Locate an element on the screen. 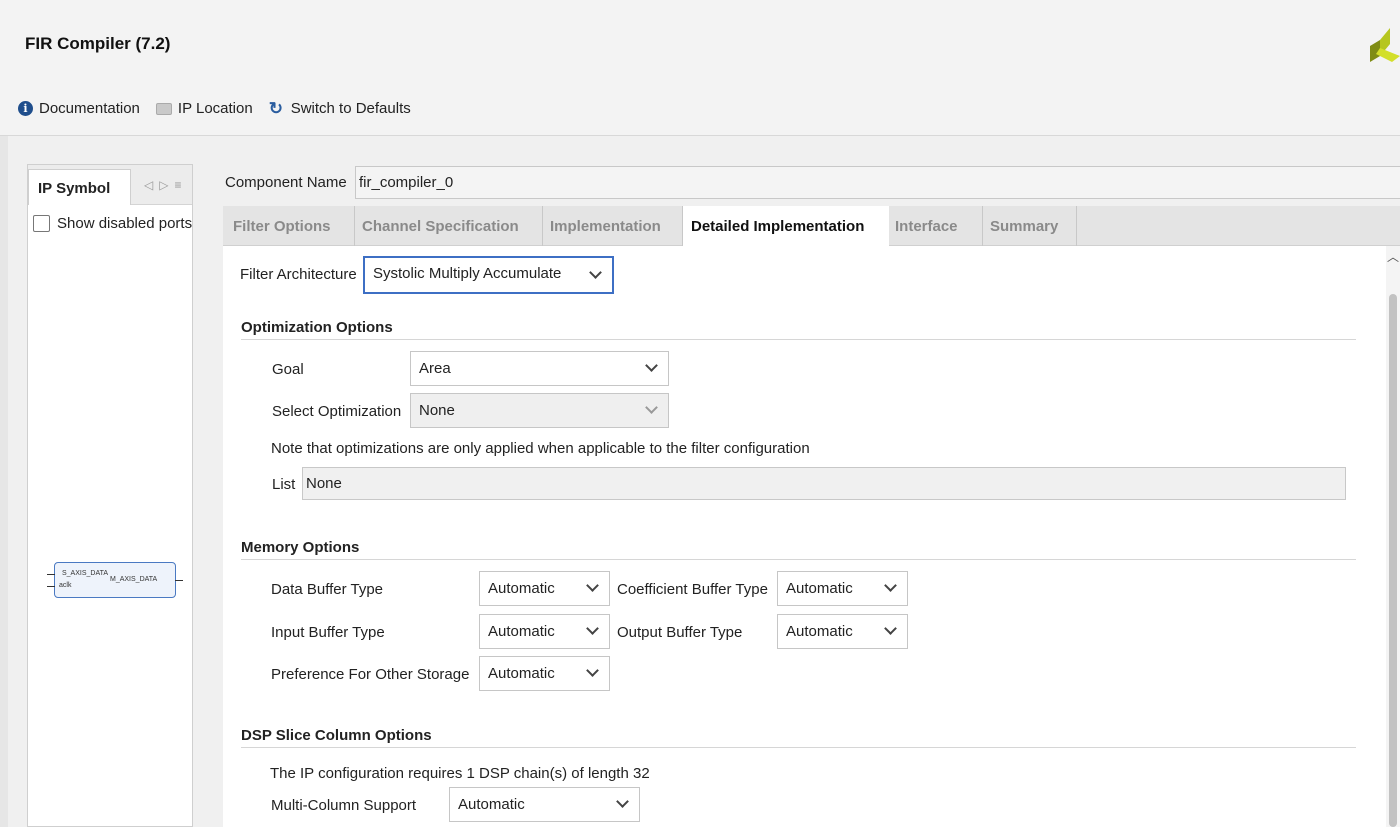  dsp-options-title: DSP Slice Column Options is located at coordinates (336, 735).